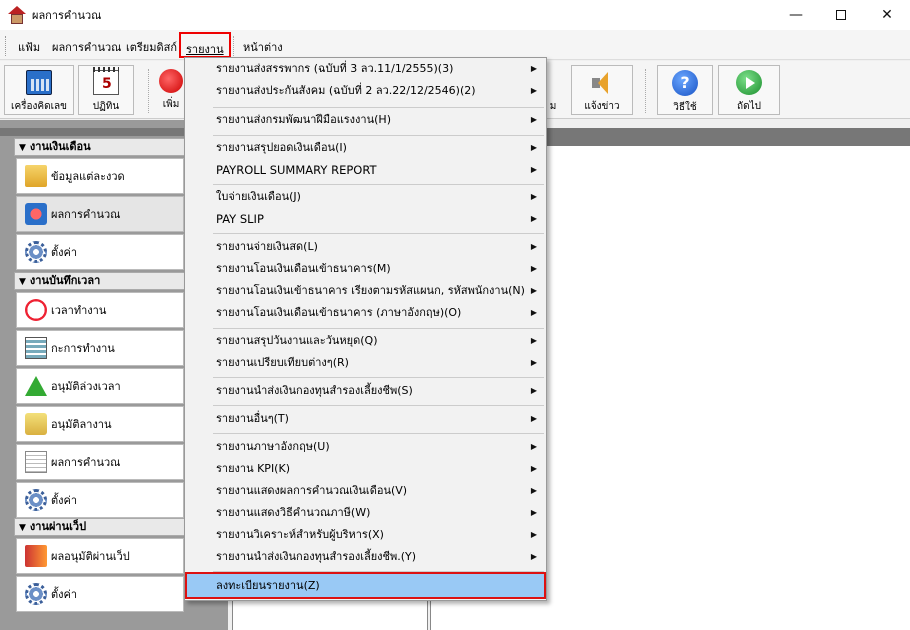  I want to click on nav-time-results: ผลการคำนวณ, so click(100, 462).